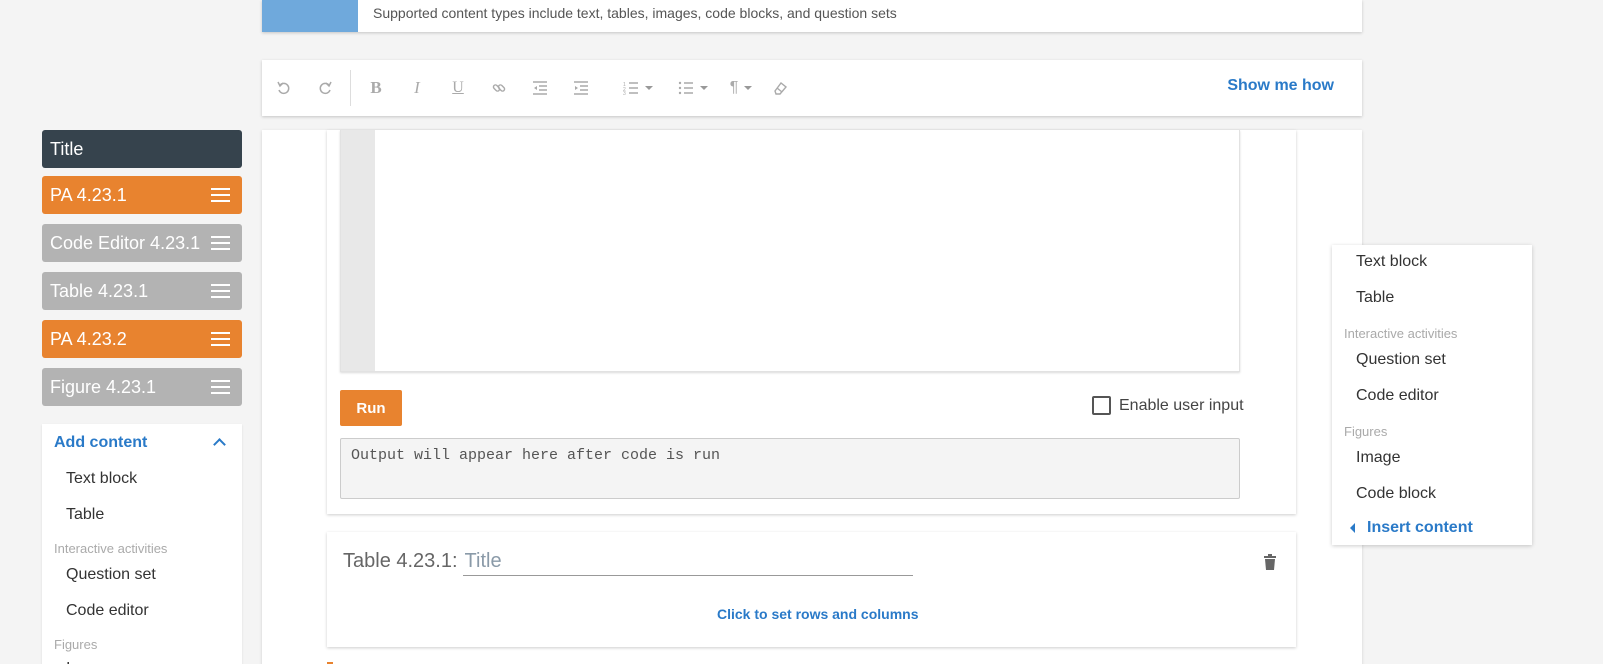 Image resolution: width=1603 pixels, height=664 pixels. What do you see at coordinates (350, 88) in the screenshot?
I see `toolbar-separator` at bounding box center [350, 88].